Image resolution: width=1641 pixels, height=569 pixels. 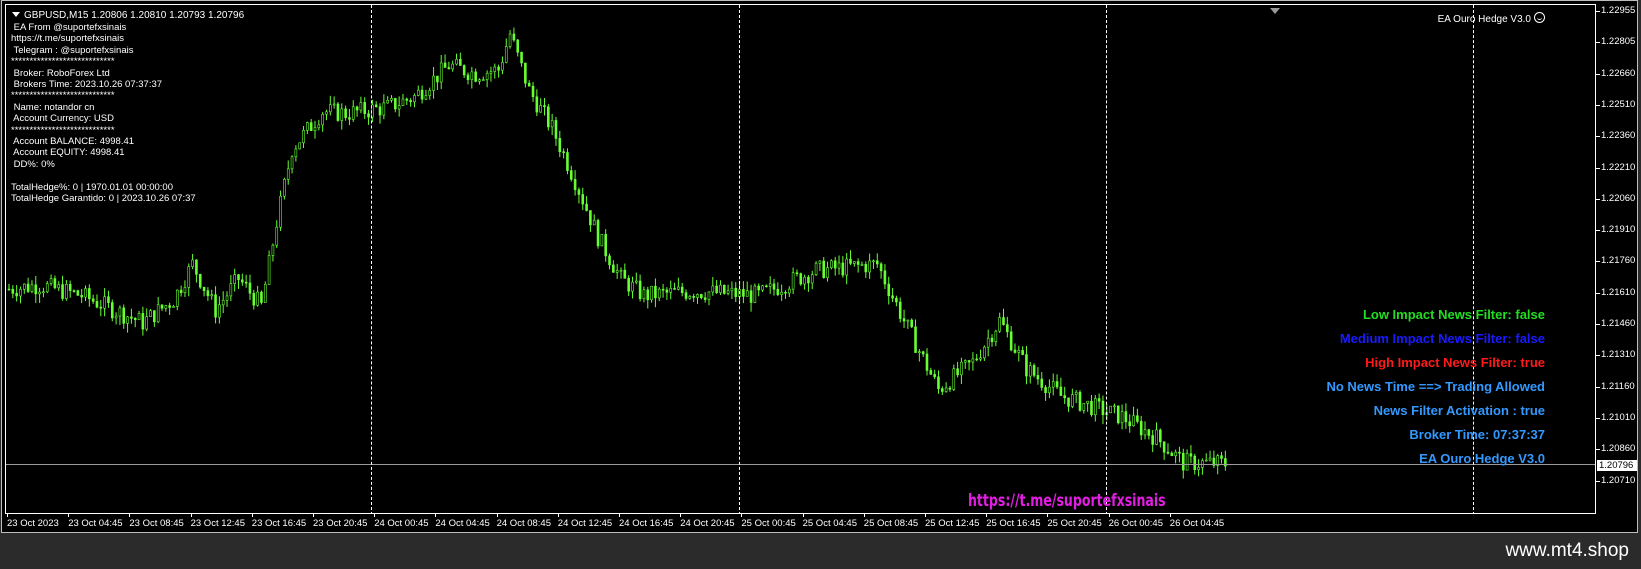 What do you see at coordinates (1491, 18) in the screenshot?
I see `ea-name-label: EA Ouro Hedge V3.0` at bounding box center [1491, 18].